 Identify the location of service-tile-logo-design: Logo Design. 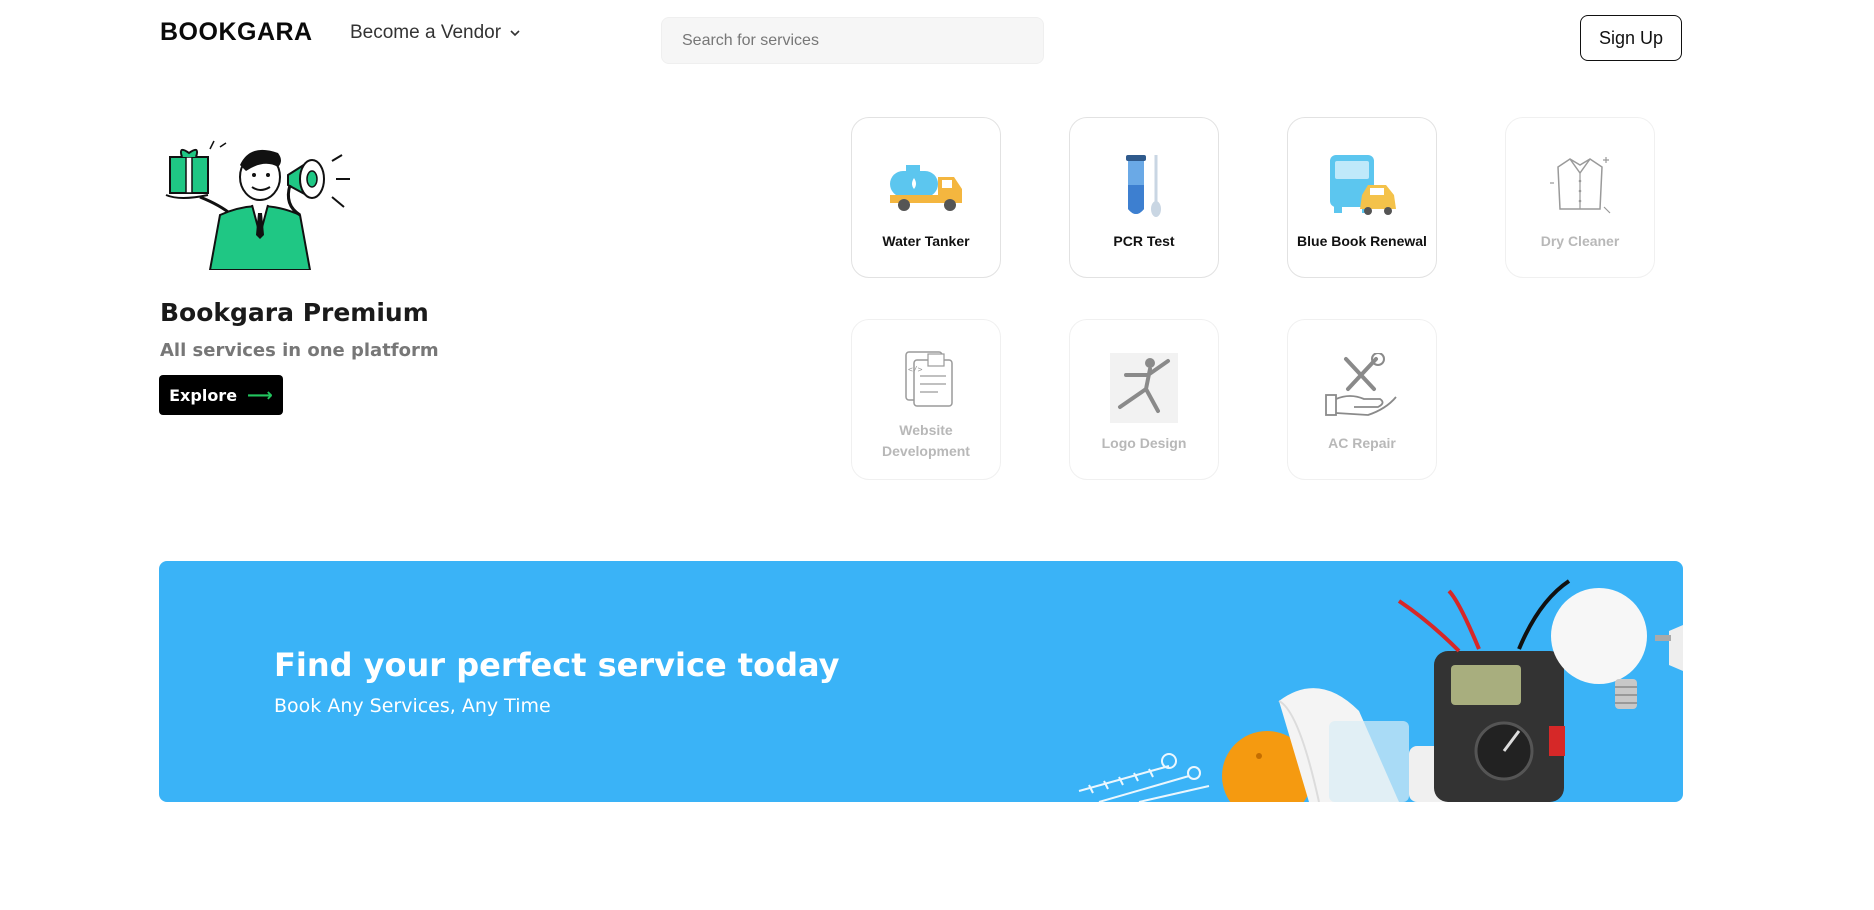
(1144, 399).